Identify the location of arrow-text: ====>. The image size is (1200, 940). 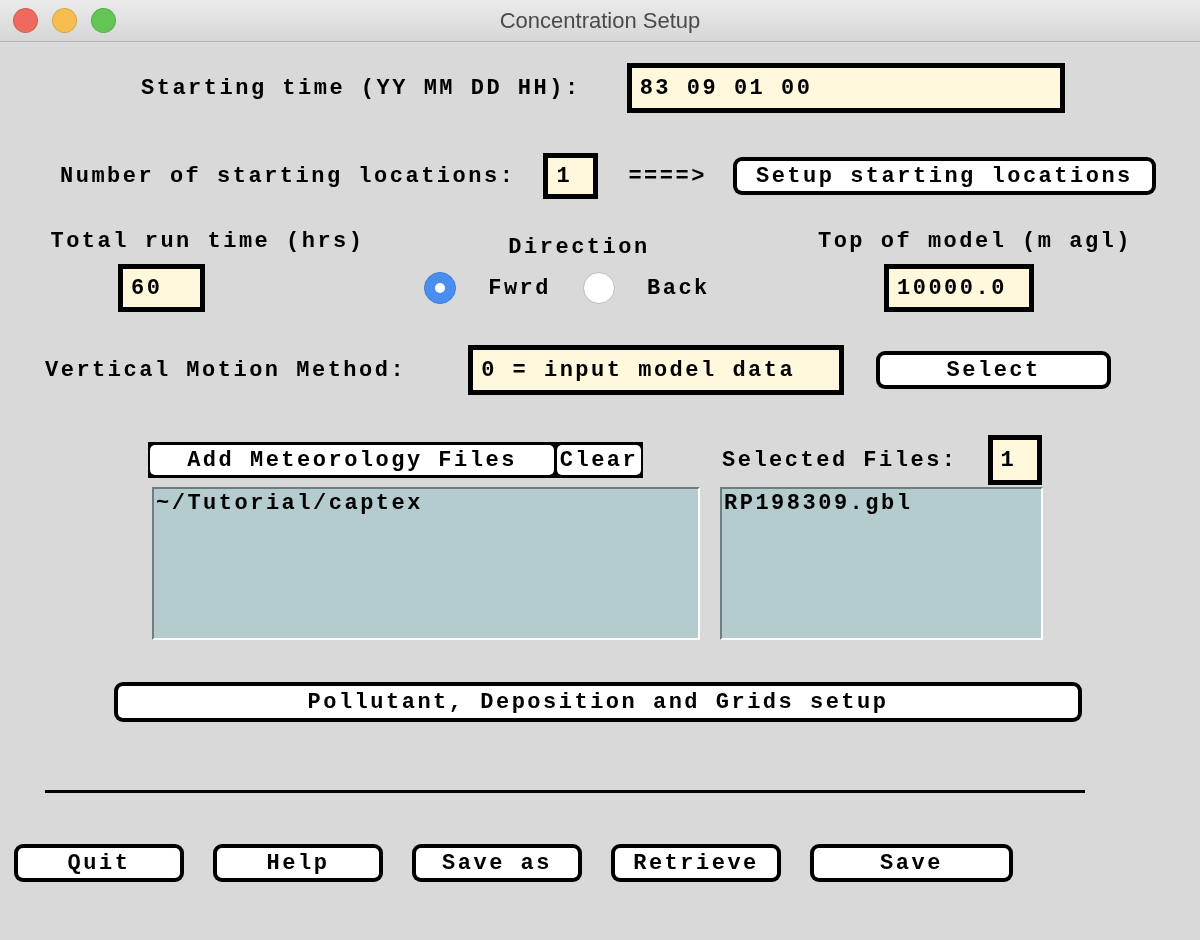
(667, 176).